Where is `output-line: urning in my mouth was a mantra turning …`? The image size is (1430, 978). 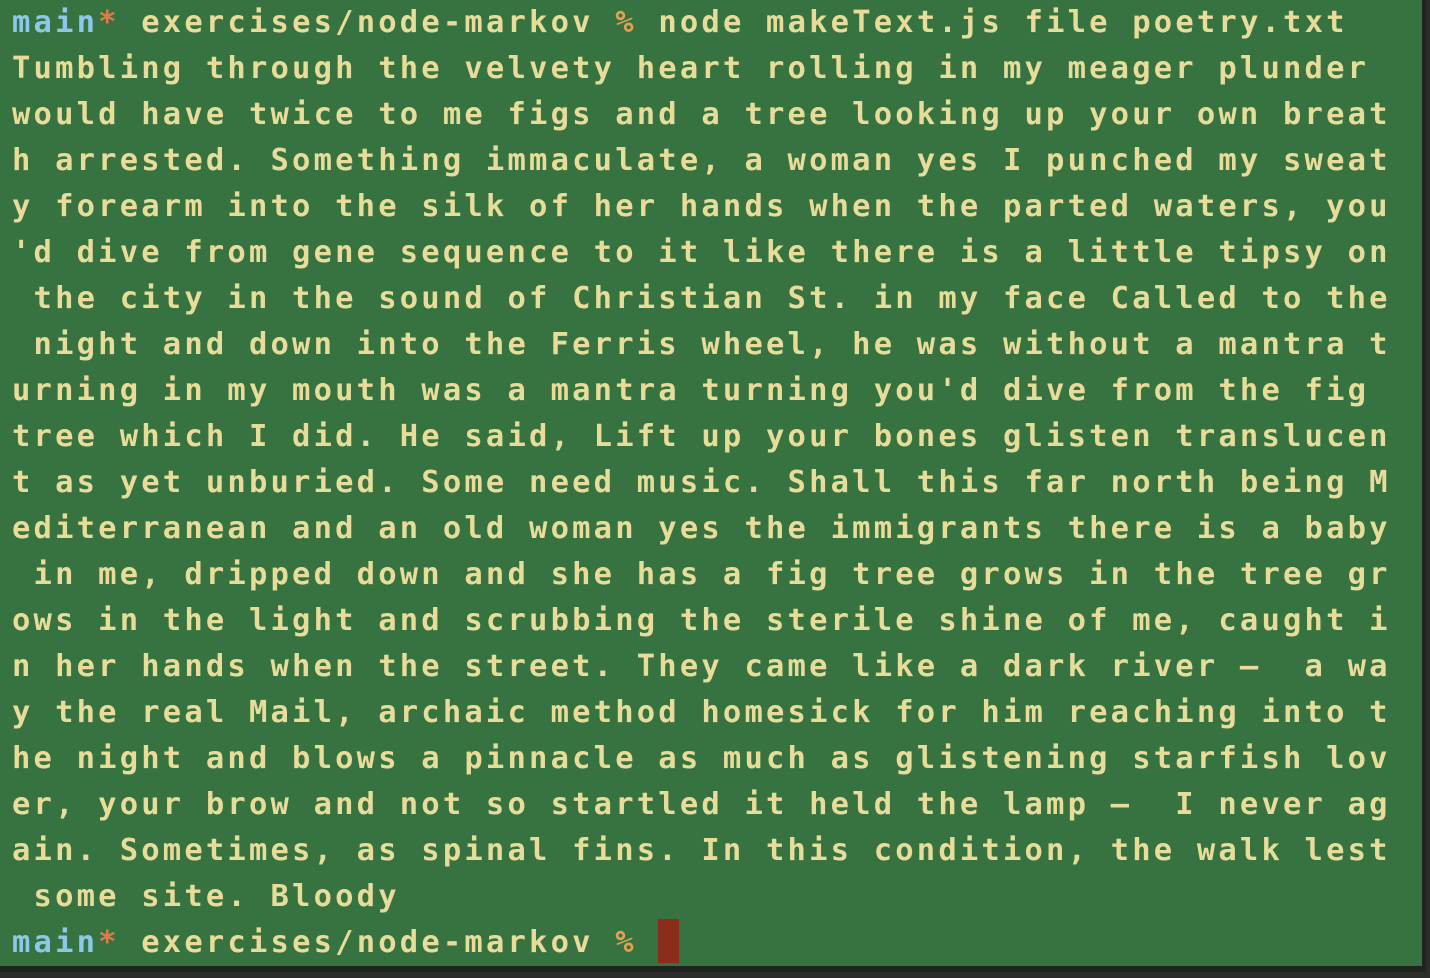
output-line: urning in my mouth was a mantra turning … is located at coordinates (691, 390).